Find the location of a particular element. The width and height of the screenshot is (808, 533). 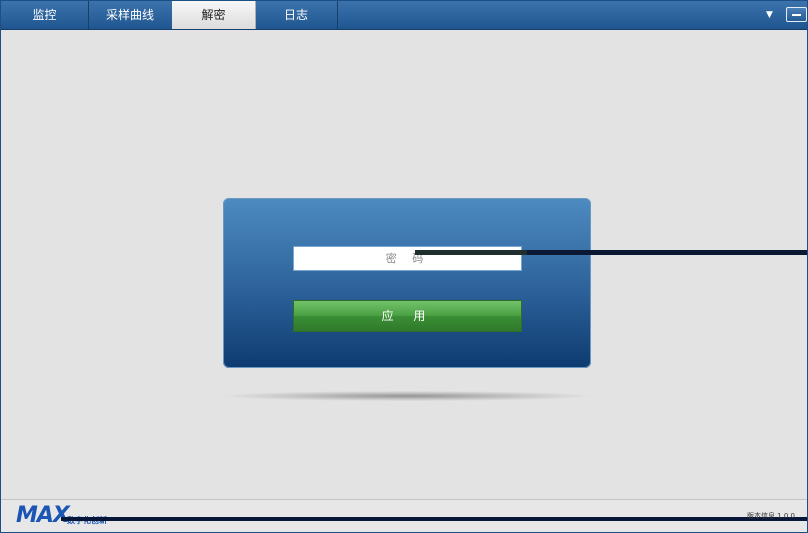

tab-sampling-curve: 采样曲线 is located at coordinates (130, 15).